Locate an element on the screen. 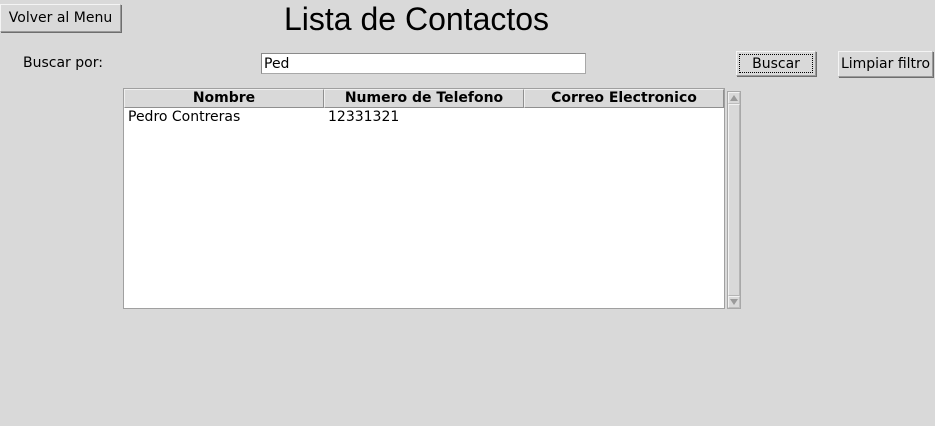 The height and width of the screenshot is (426, 935). back-to-menu-button: Volver al Menu is located at coordinates (60, 18).